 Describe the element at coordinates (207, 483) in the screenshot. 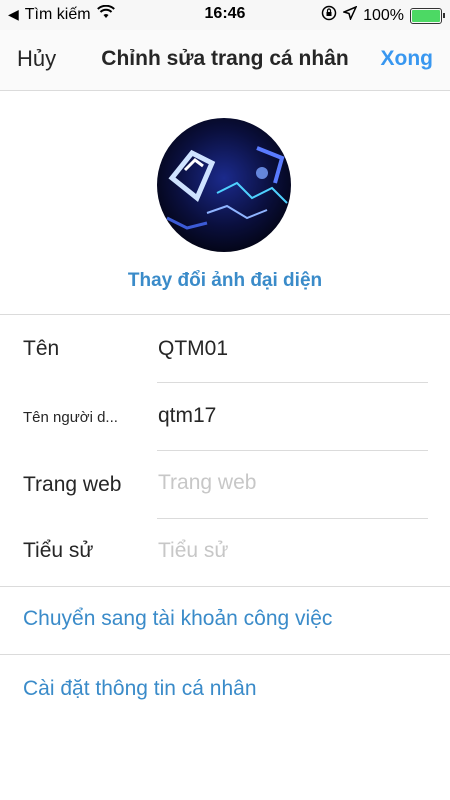

I see `website-field: Trang web` at that location.